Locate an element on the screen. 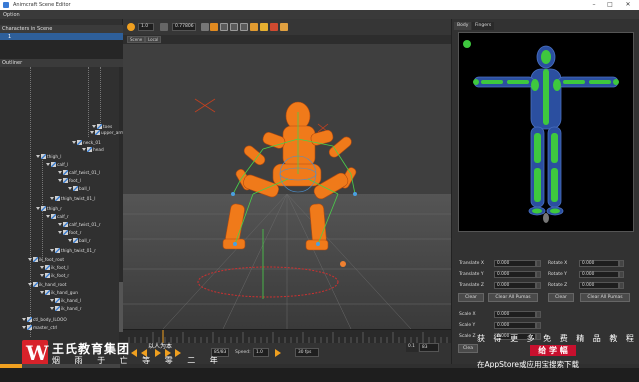  root-selector is located at coordinates (546, 218).